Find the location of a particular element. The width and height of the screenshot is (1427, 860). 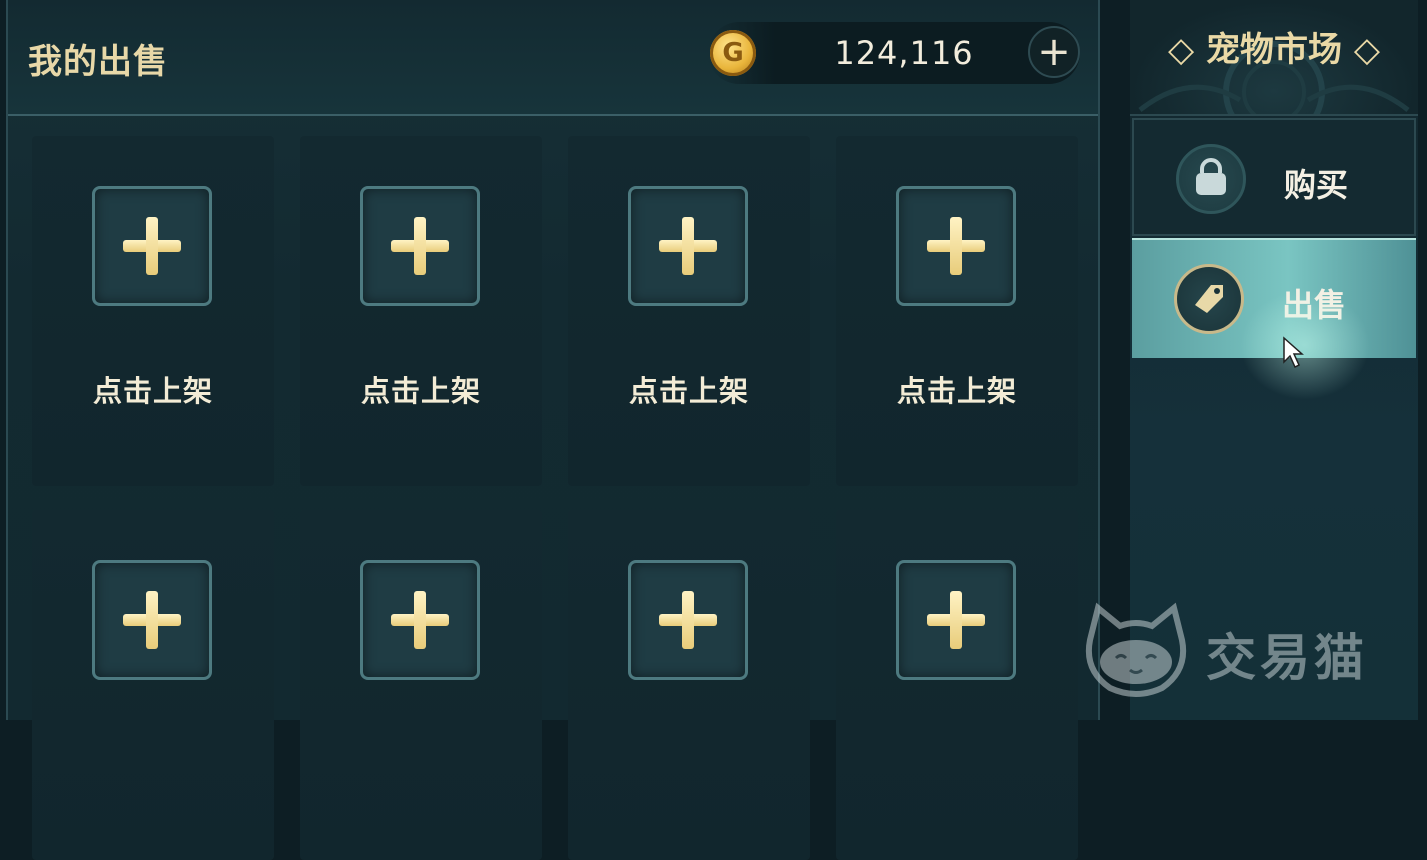

market-title: ◇ 宠物市场 ◇ is located at coordinates (1274, 50).